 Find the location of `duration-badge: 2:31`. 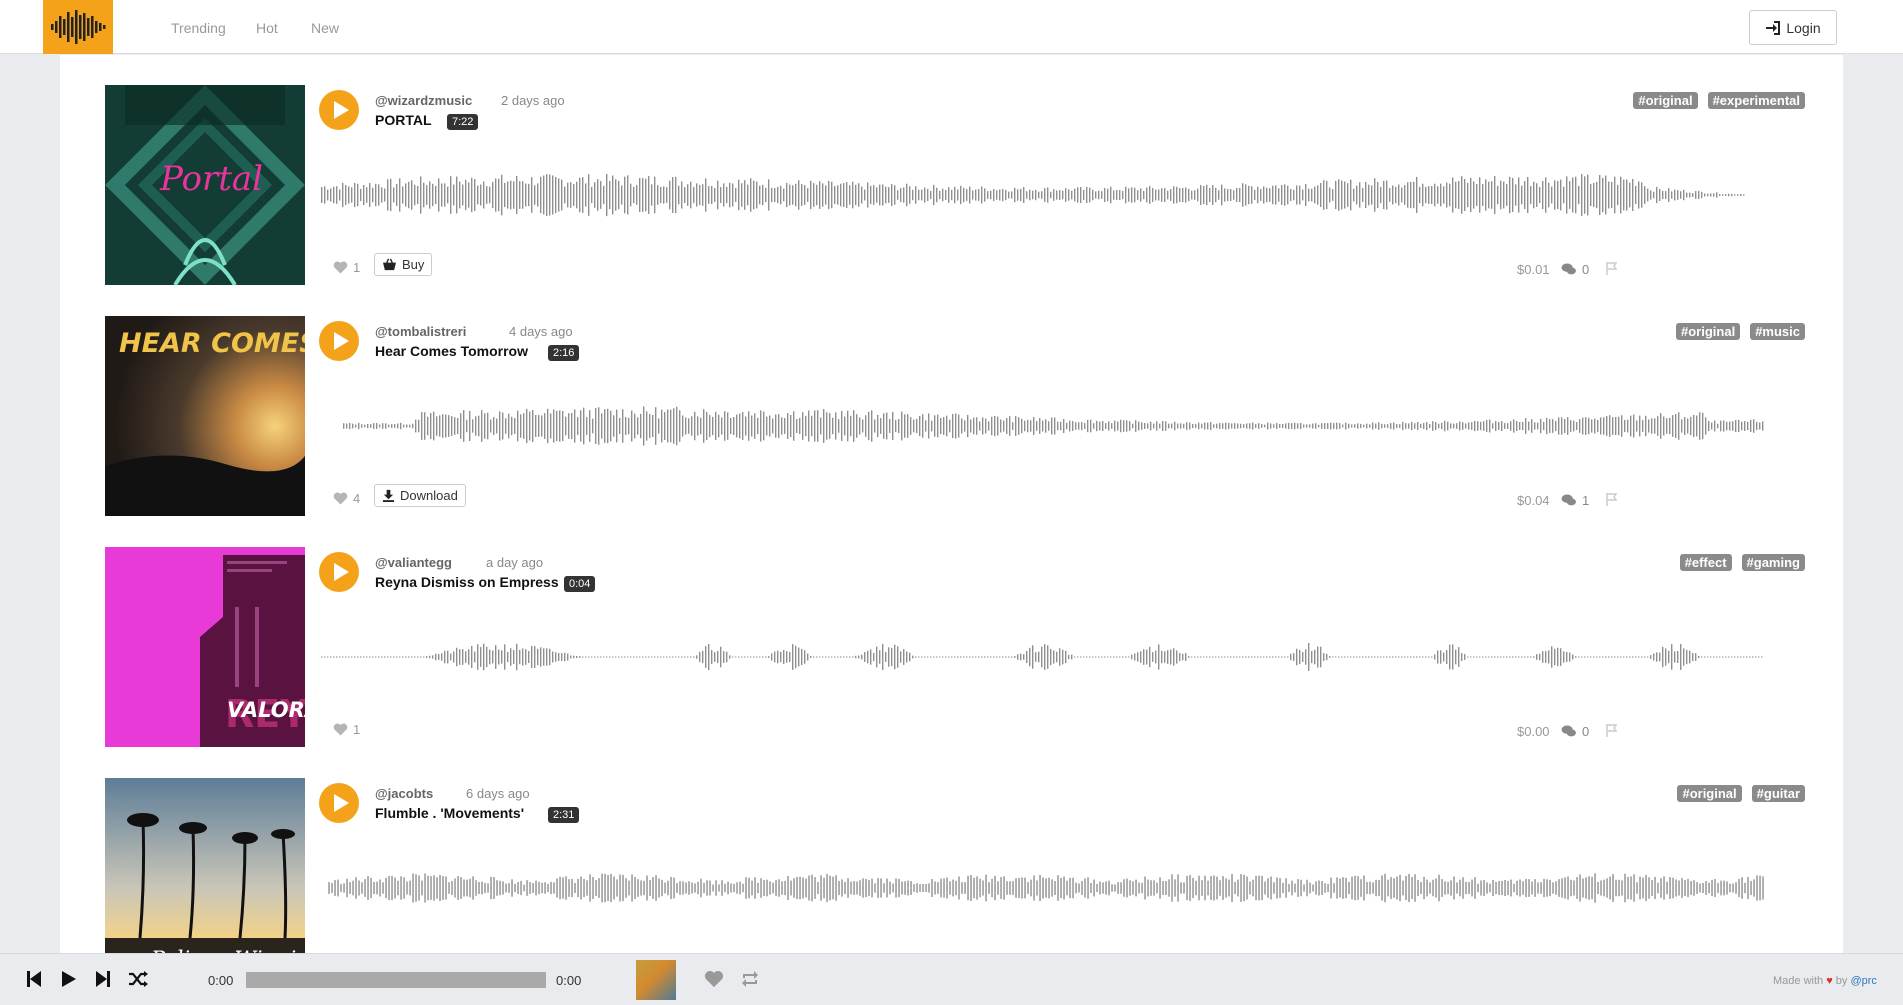

duration-badge: 2:31 is located at coordinates (564, 815).